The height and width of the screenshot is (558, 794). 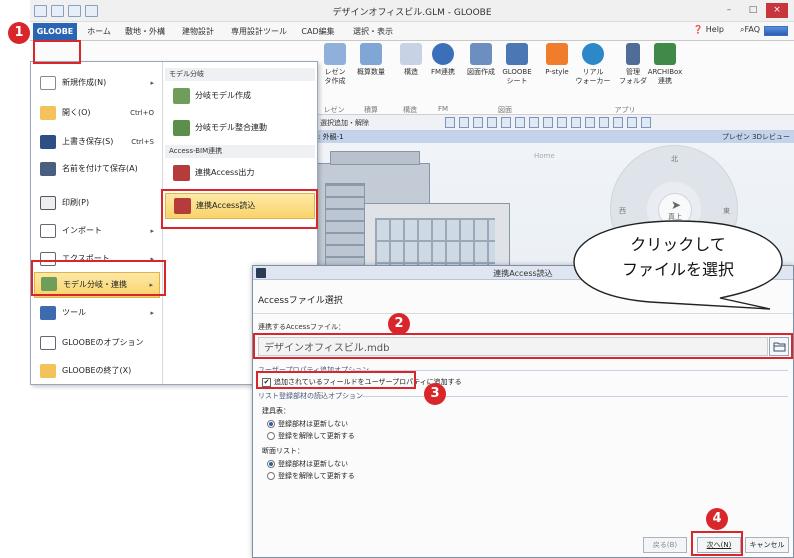 I want to click on menu-item-exit: GLOOBEの終了(X), so click(x=97, y=371).